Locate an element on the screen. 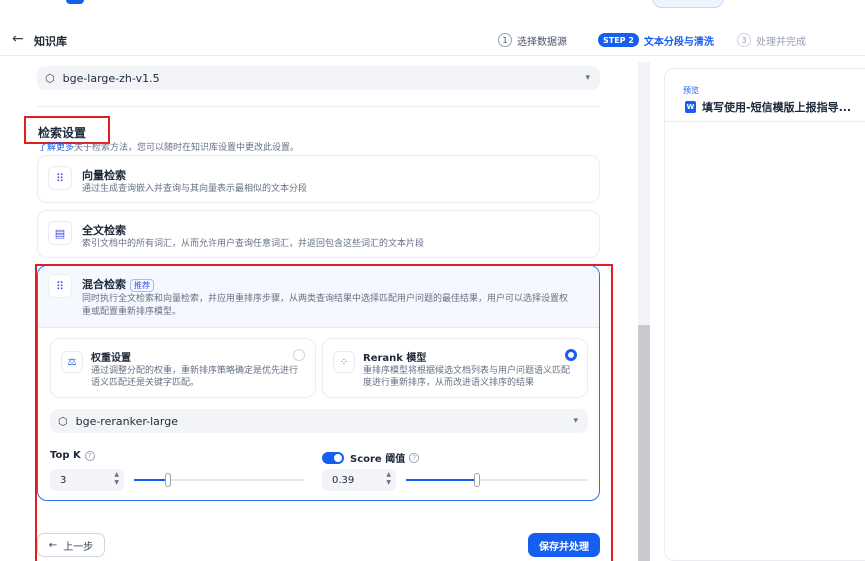 The height and width of the screenshot is (561, 865). step-1: 1 选择数据源 is located at coordinates (532, 40).